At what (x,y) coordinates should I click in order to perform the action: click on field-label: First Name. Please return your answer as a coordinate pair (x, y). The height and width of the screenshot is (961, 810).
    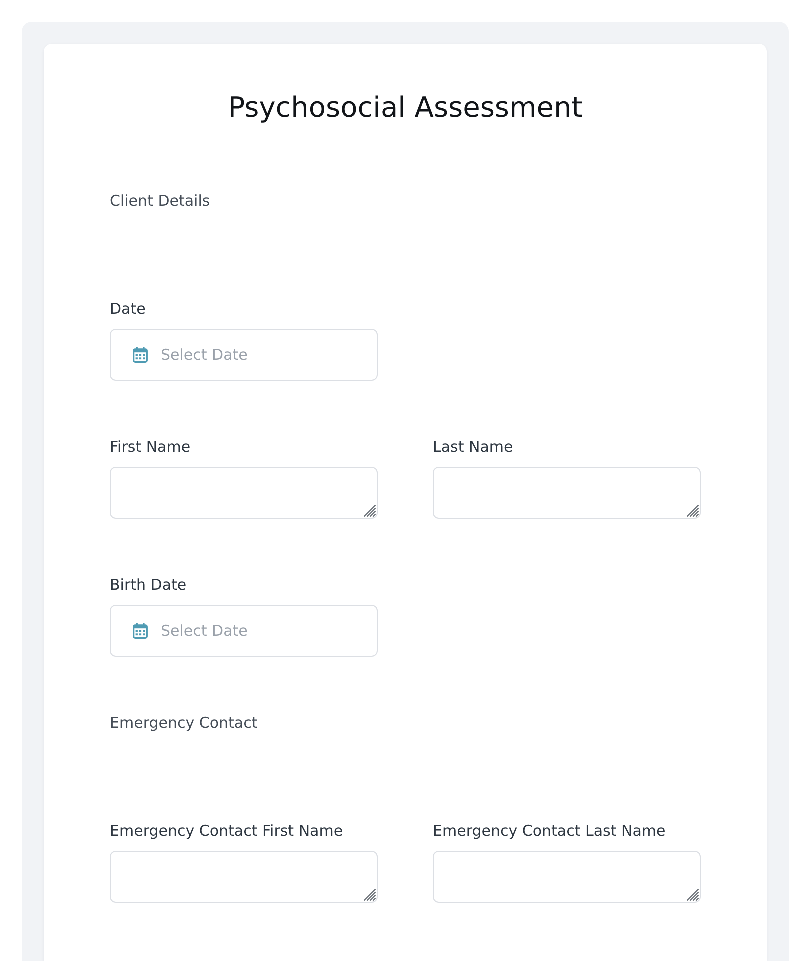
    Looking at the image, I should click on (150, 447).